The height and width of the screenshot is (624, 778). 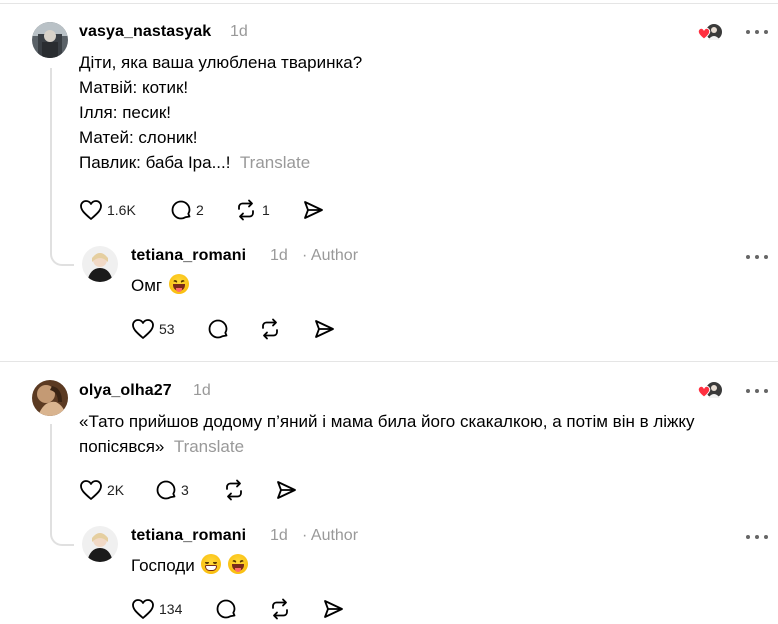 I want to click on like-button: 1.6K, so click(x=107, y=210).